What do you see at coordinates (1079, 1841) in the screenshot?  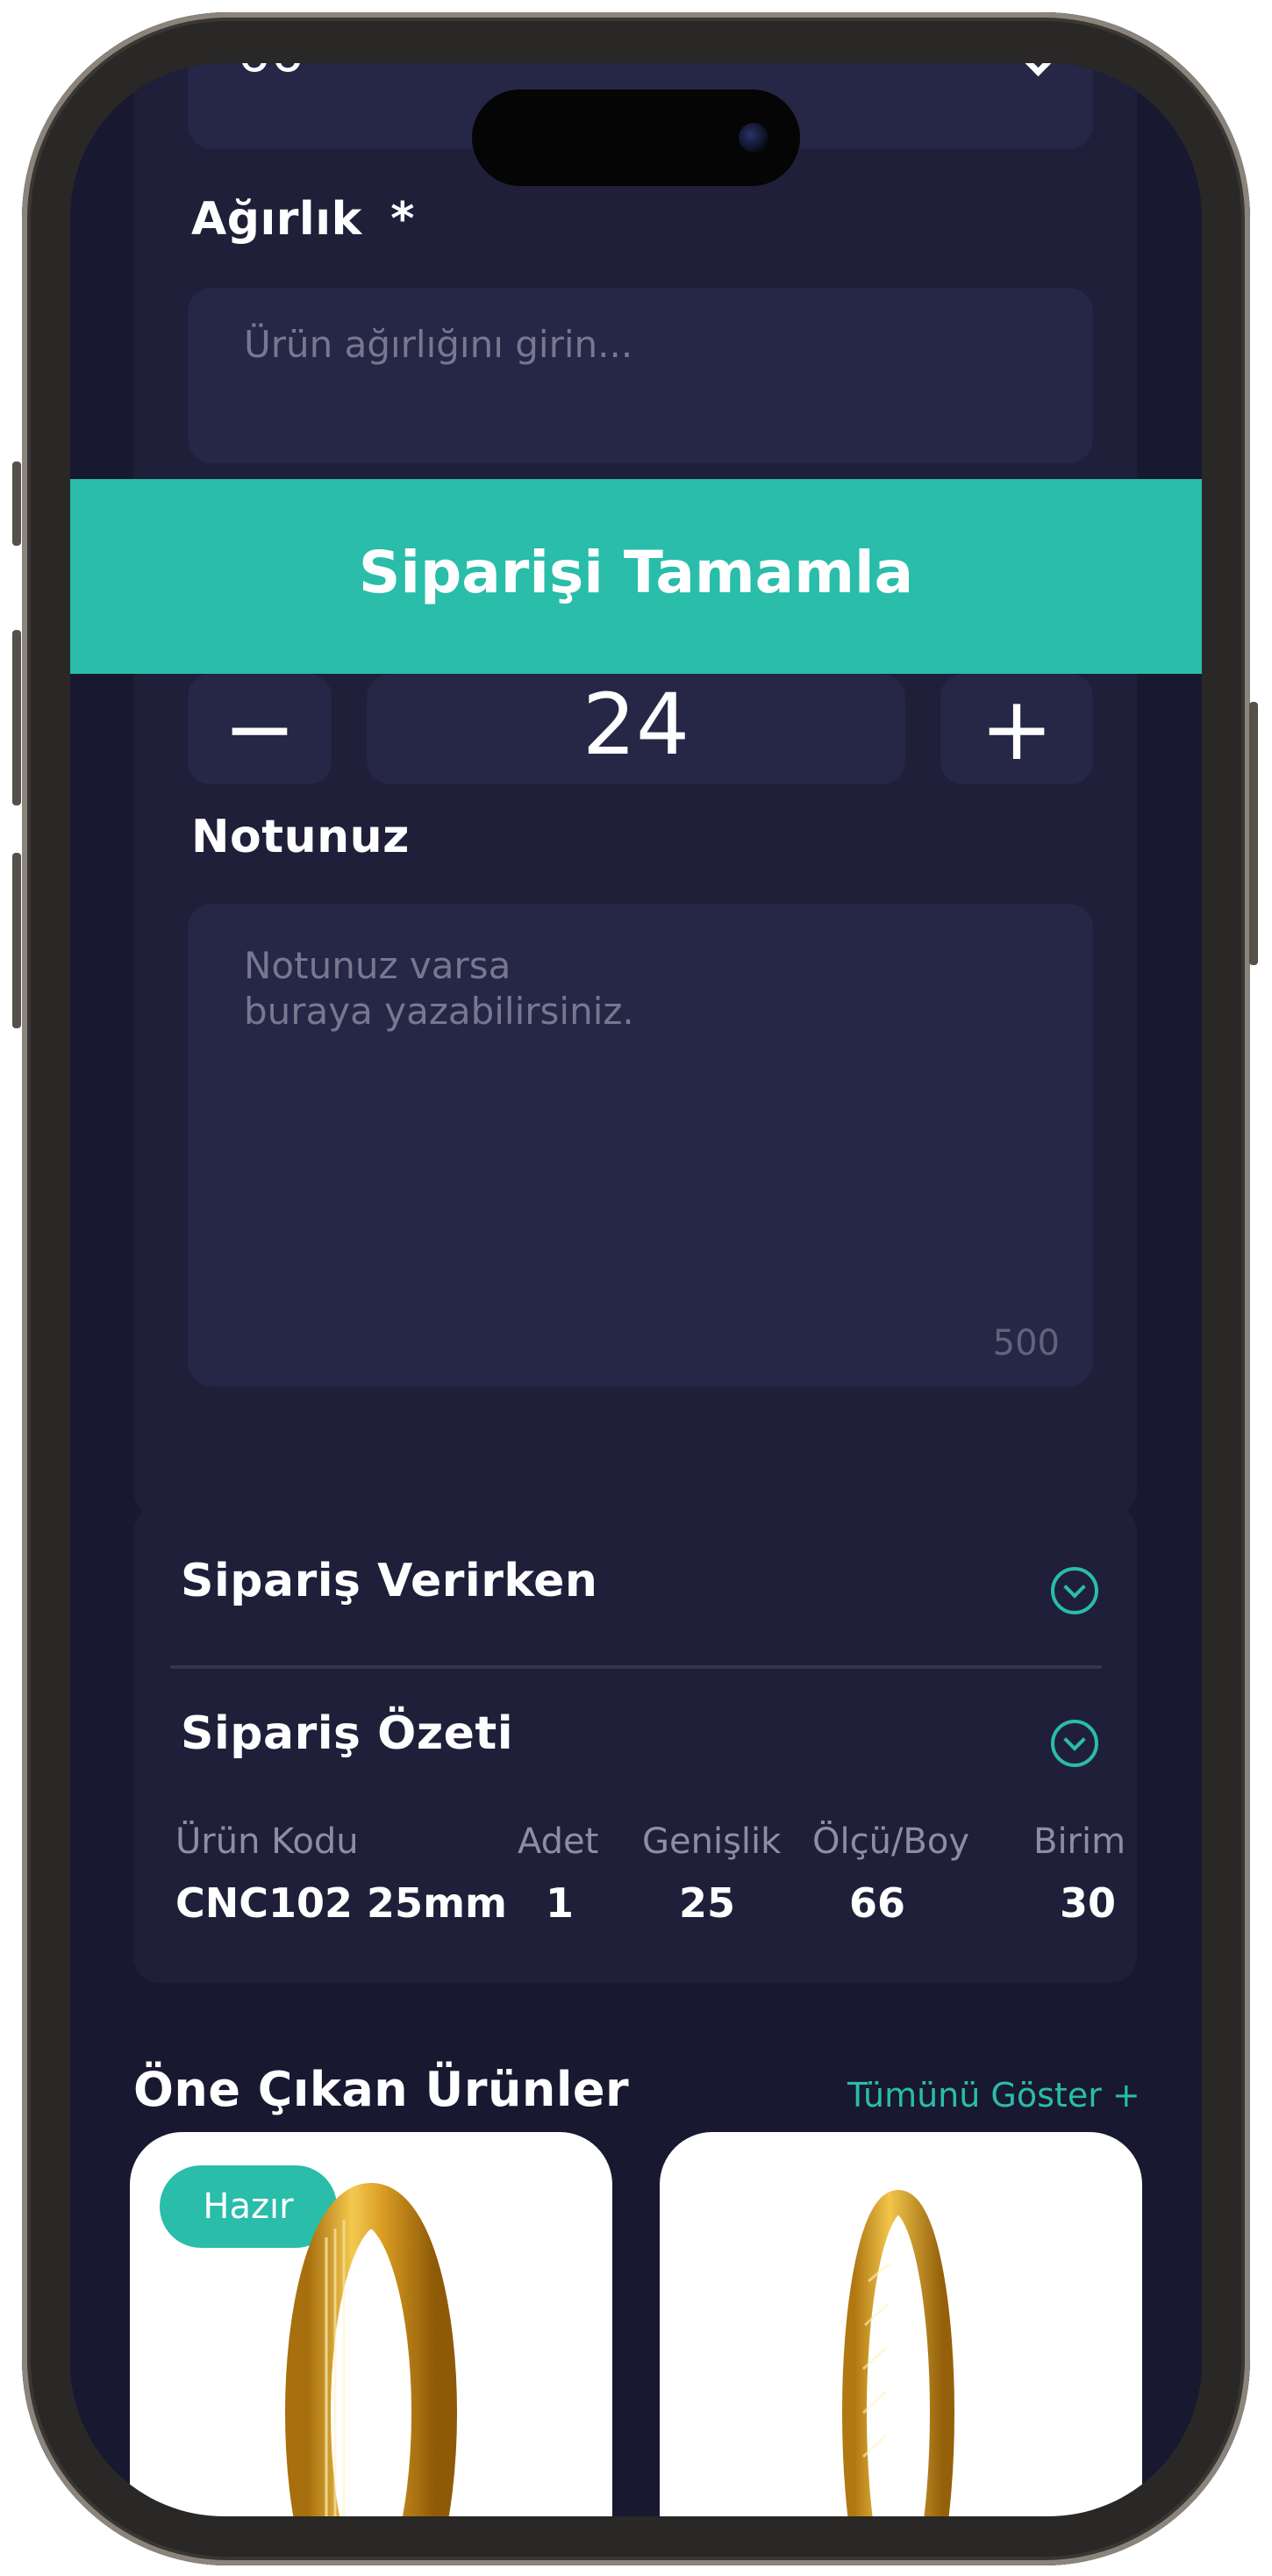 I see `summary-header-unit: Birim` at bounding box center [1079, 1841].